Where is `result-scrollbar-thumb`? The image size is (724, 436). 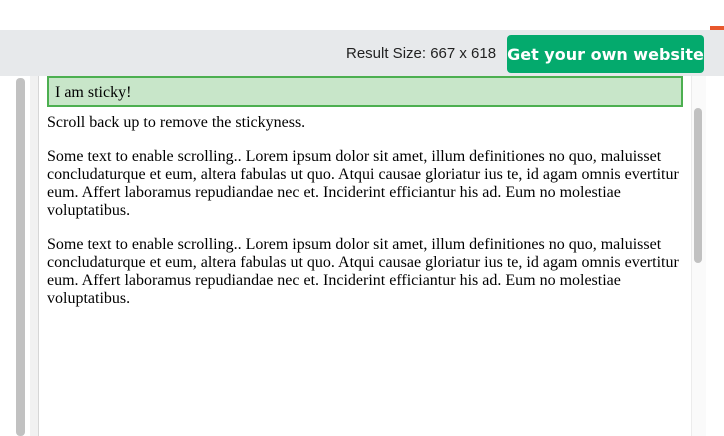 result-scrollbar-thumb is located at coordinates (698, 185).